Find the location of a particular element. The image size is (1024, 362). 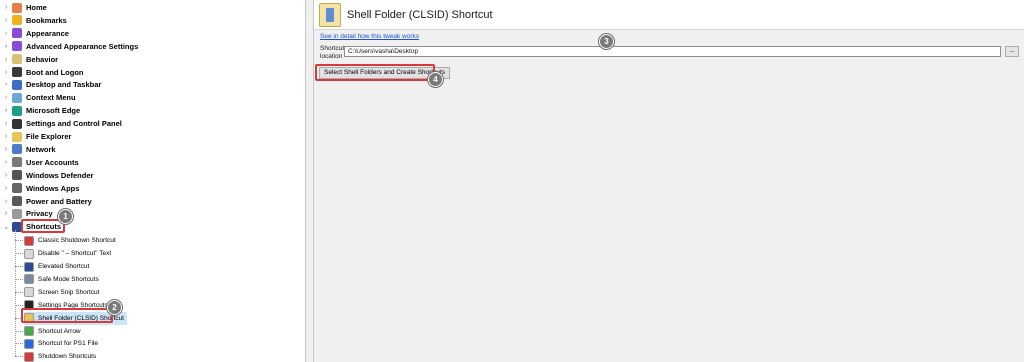

tree-item-label: User Accounts is located at coordinates (52, 162).